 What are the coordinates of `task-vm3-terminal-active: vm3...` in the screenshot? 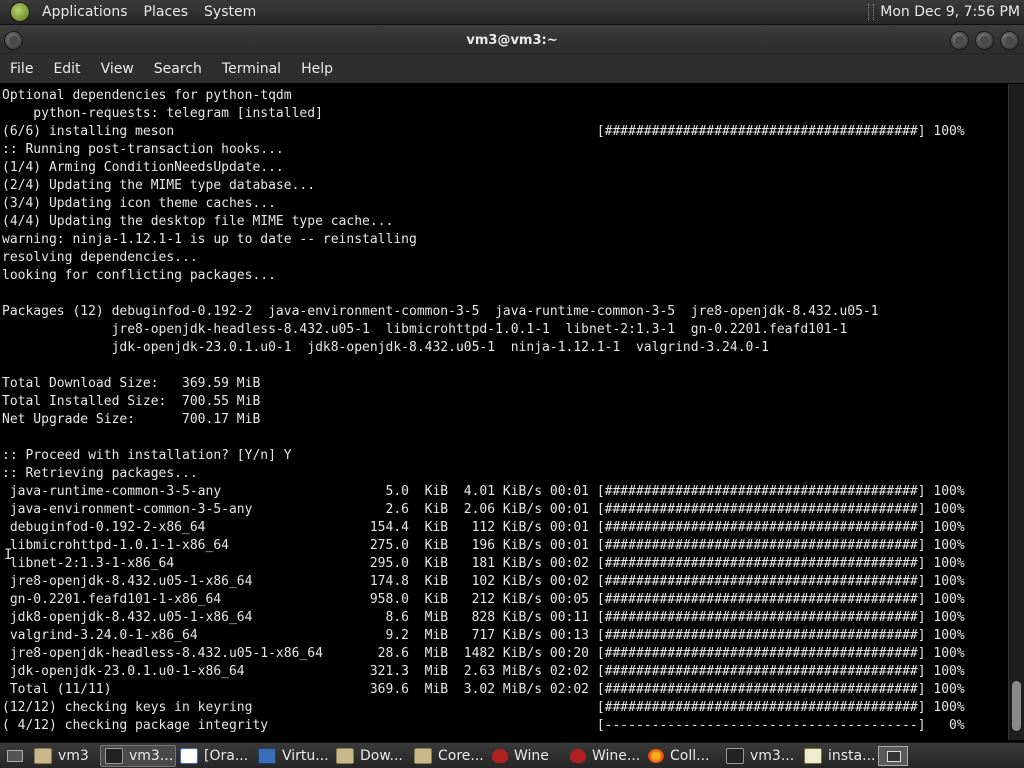 It's located at (138, 755).